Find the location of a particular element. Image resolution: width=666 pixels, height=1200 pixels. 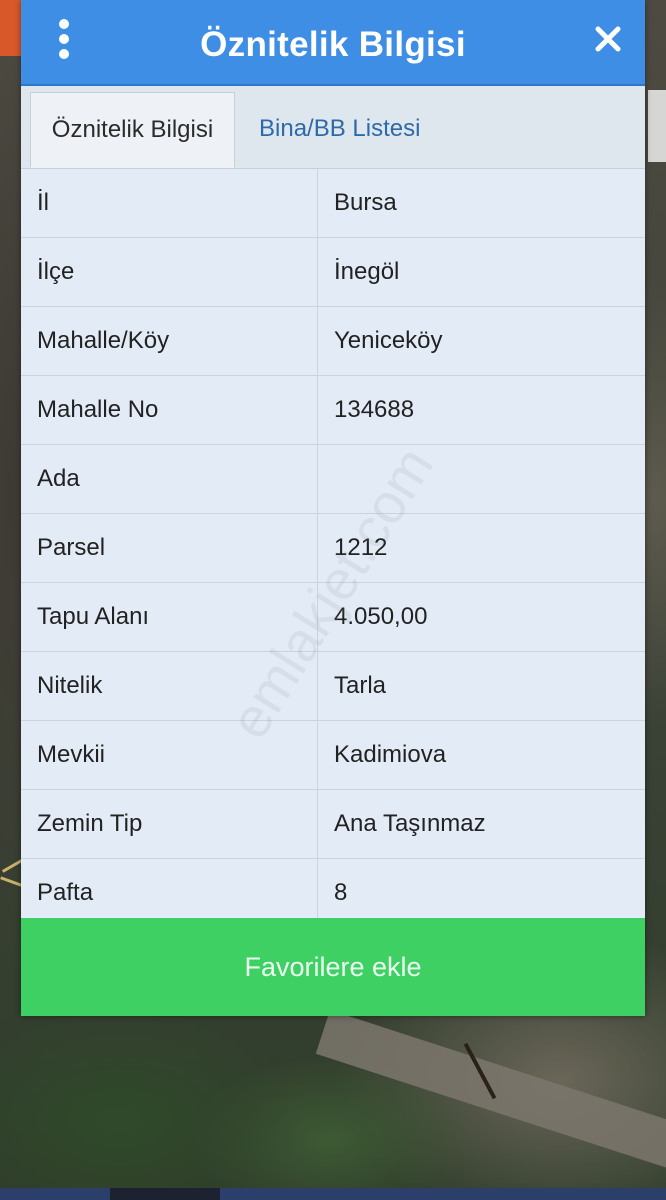

attribute-row: İlçe İnegöl is located at coordinates (333, 272).